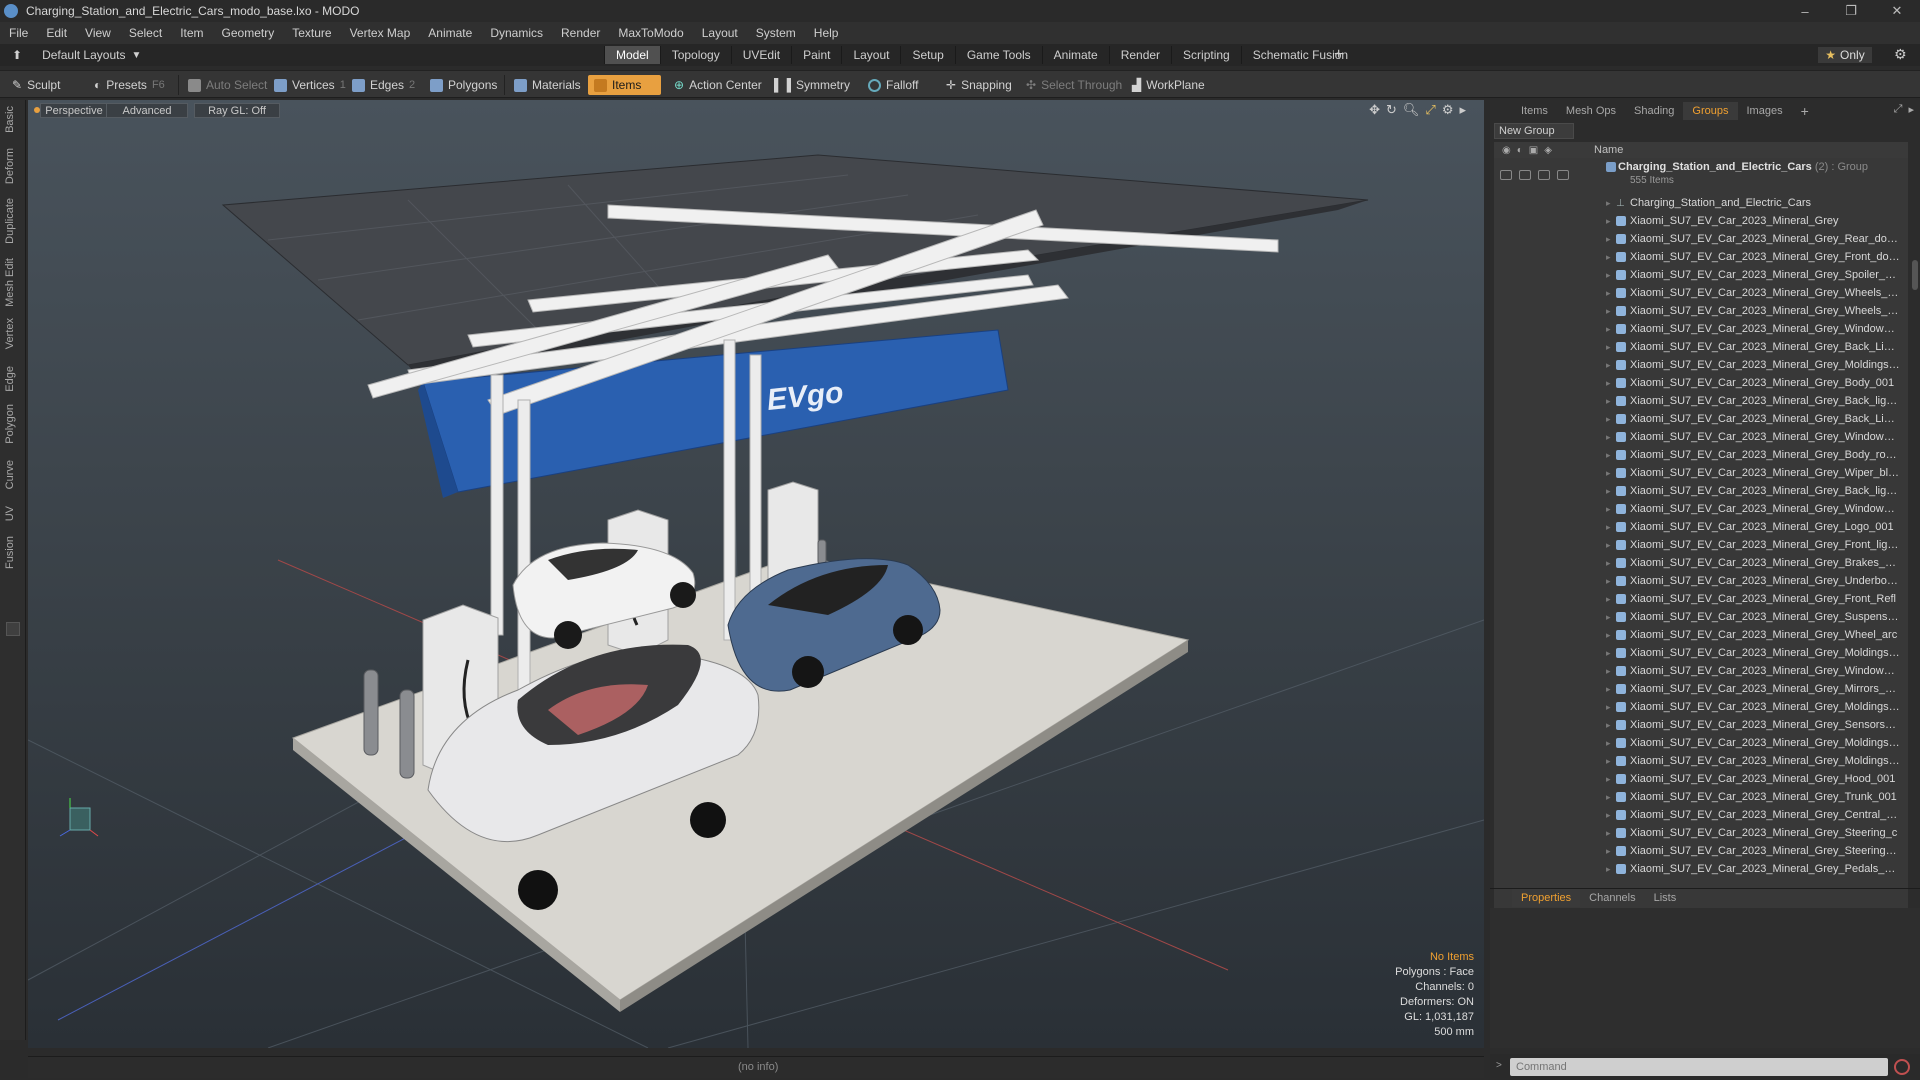 This screenshot has width=1920, height=1080. Describe the element at coordinates (147, 110) in the screenshot. I see `shading-mode-button: Advanced` at that location.